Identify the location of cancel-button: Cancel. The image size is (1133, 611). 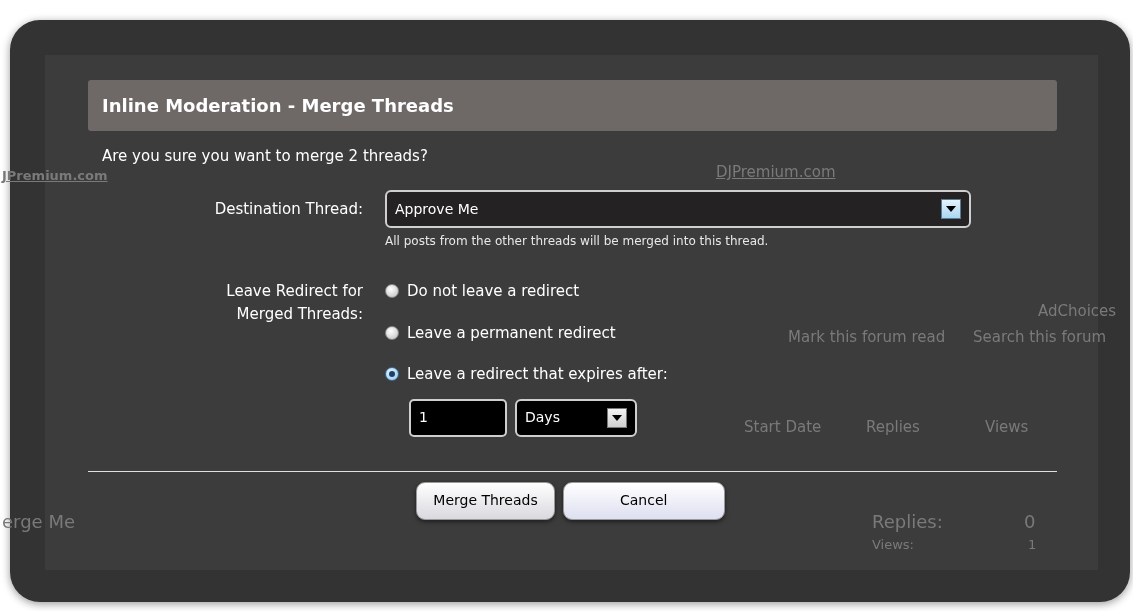
(643, 500).